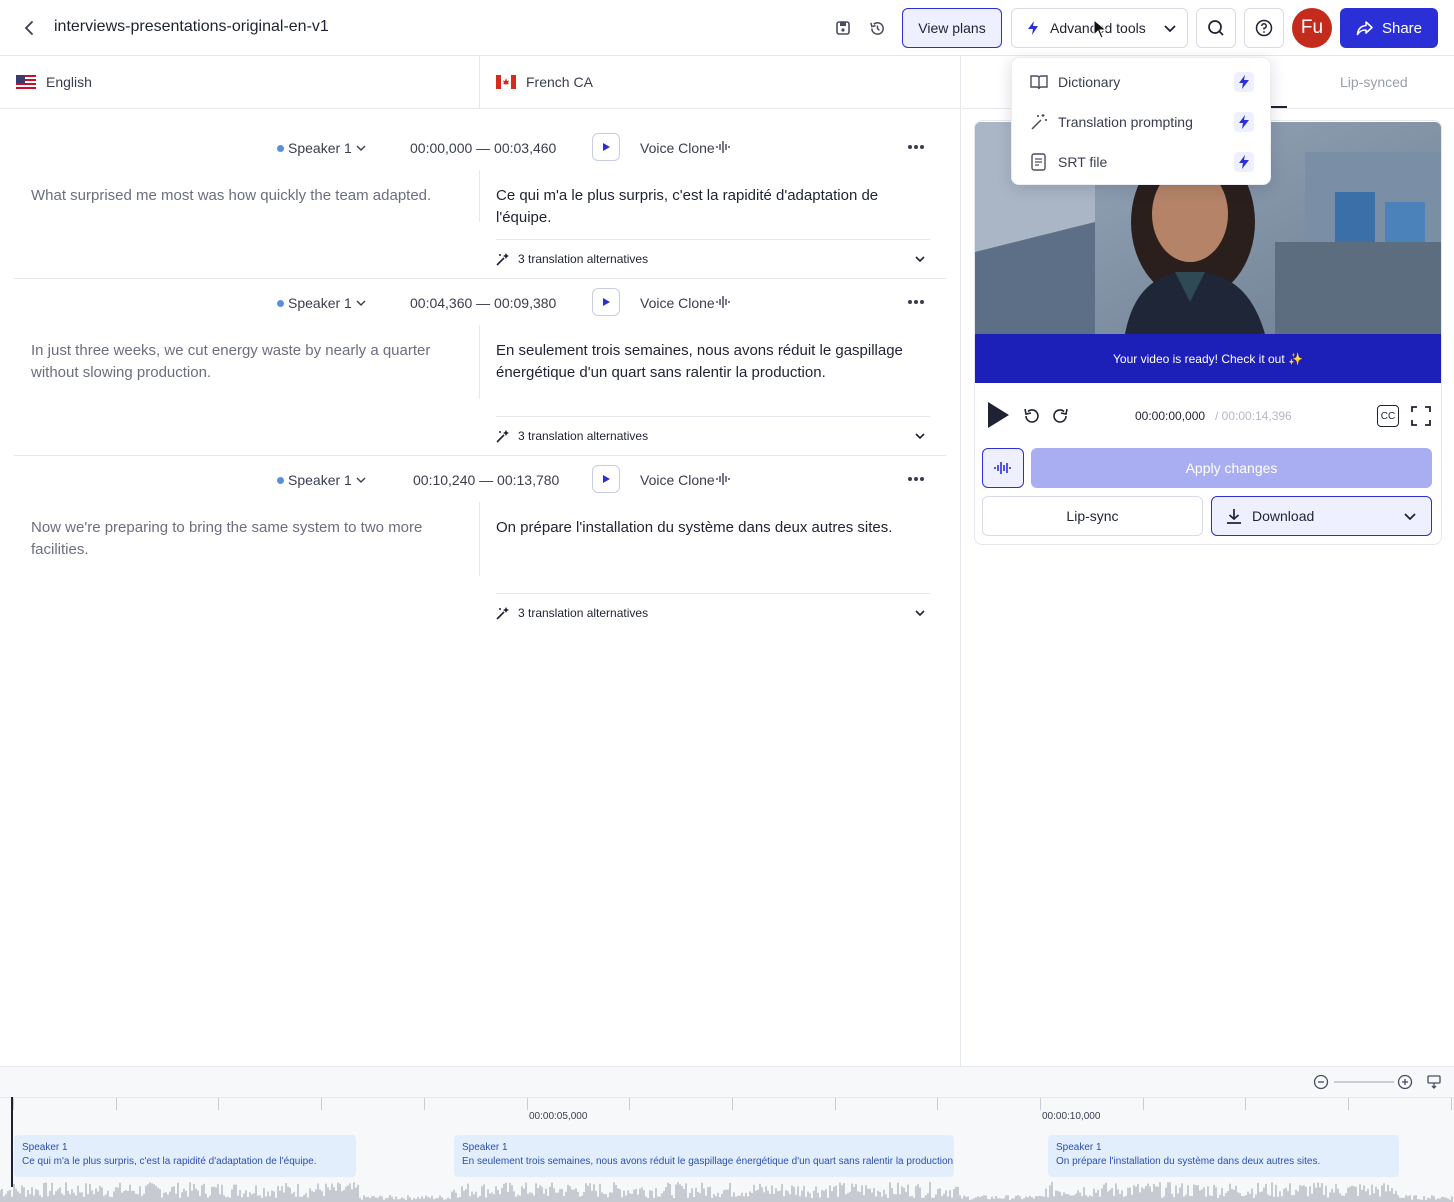  I want to click on ready-banner: Your video is ready! Check it out ✨, so click(1208, 358).